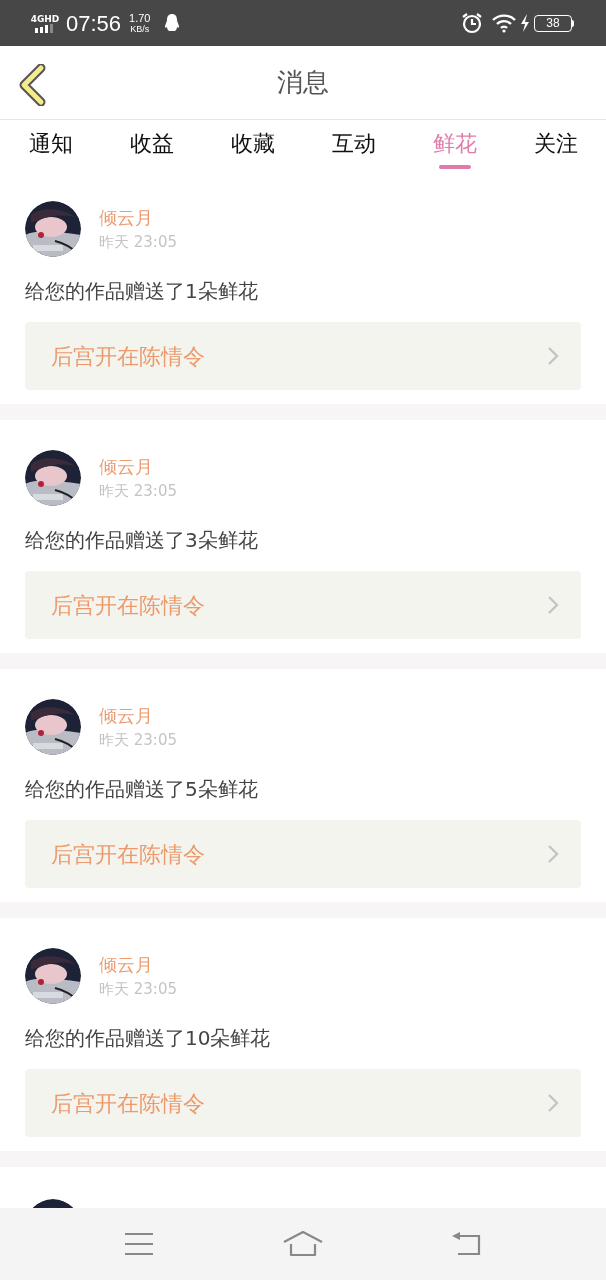 The height and width of the screenshot is (1280, 606). What do you see at coordinates (525, 23) in the screenshot?
I see `charging-icon` at bounding box center [525, 23].